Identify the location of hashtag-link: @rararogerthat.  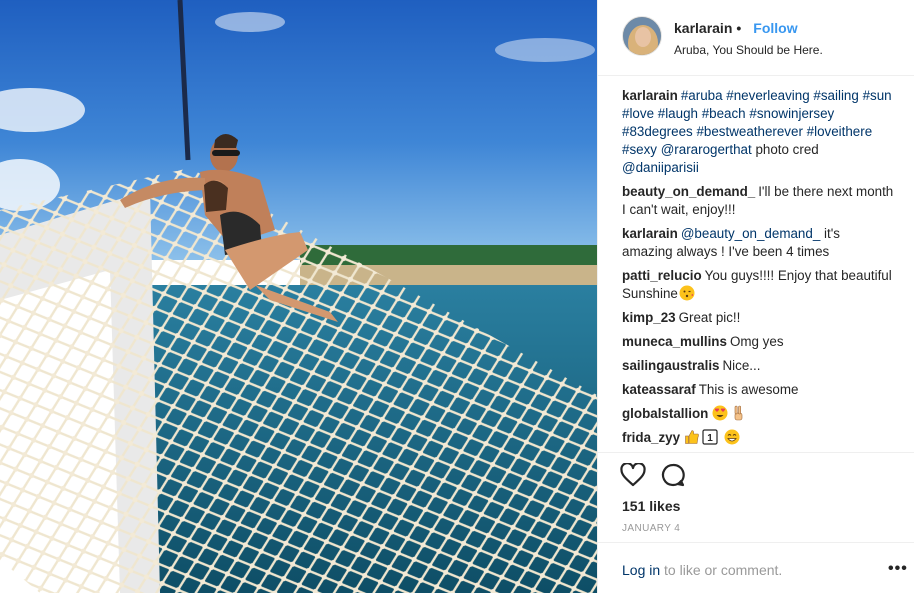
(706, 149).